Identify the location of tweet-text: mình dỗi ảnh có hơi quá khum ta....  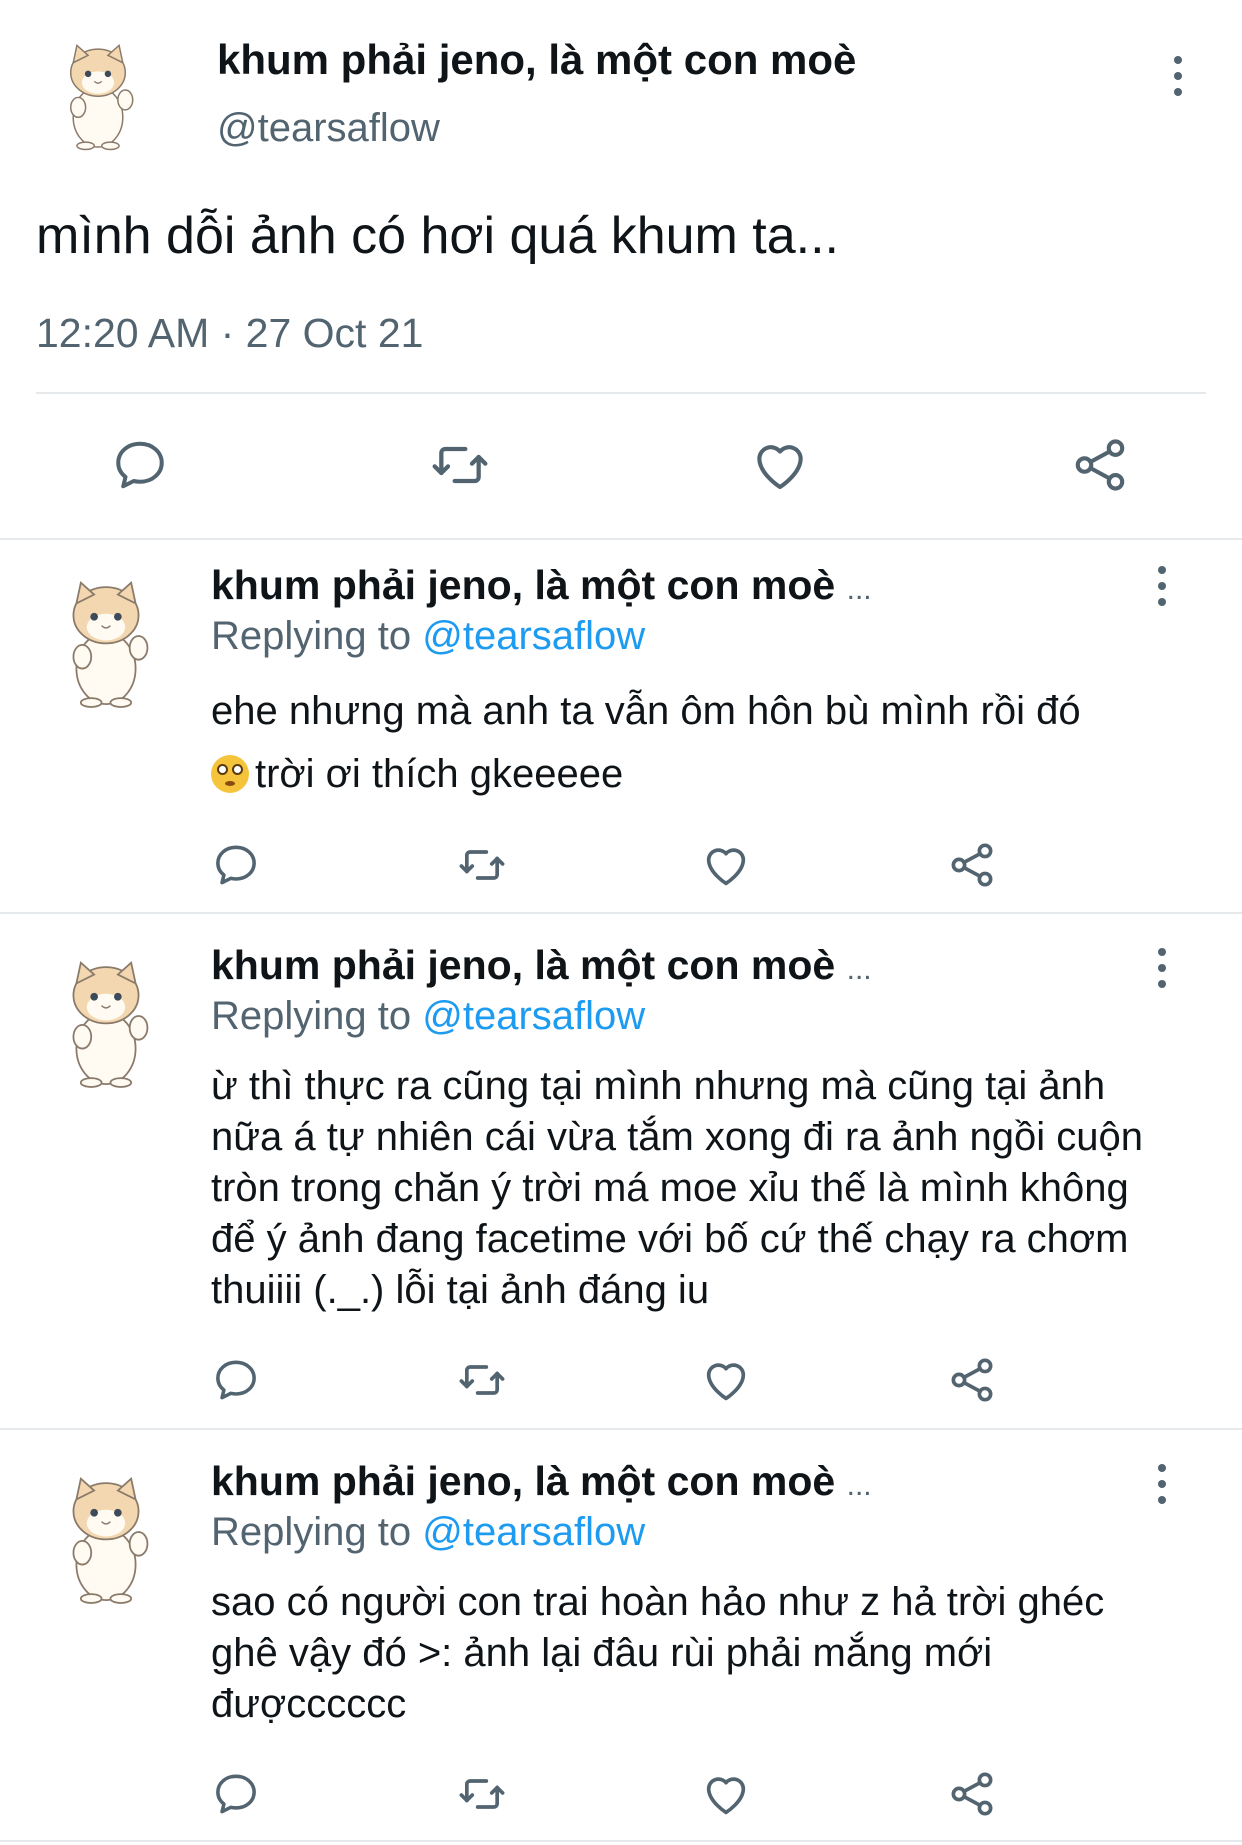
(438, 236).